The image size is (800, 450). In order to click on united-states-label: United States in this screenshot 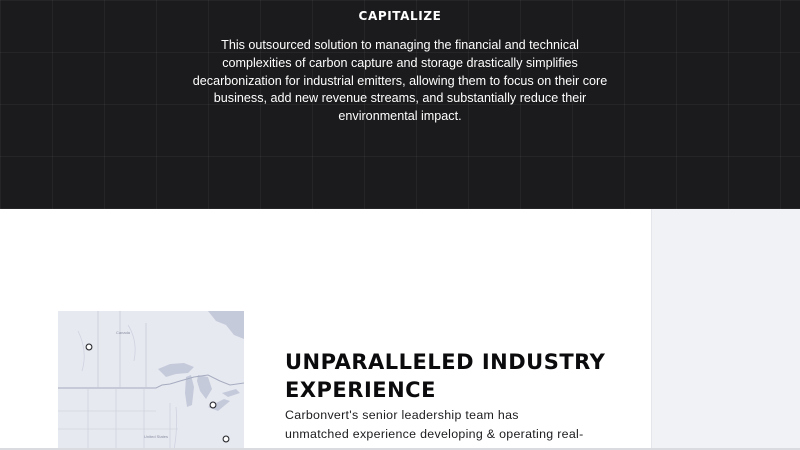, I will do `click(156, 436)`.